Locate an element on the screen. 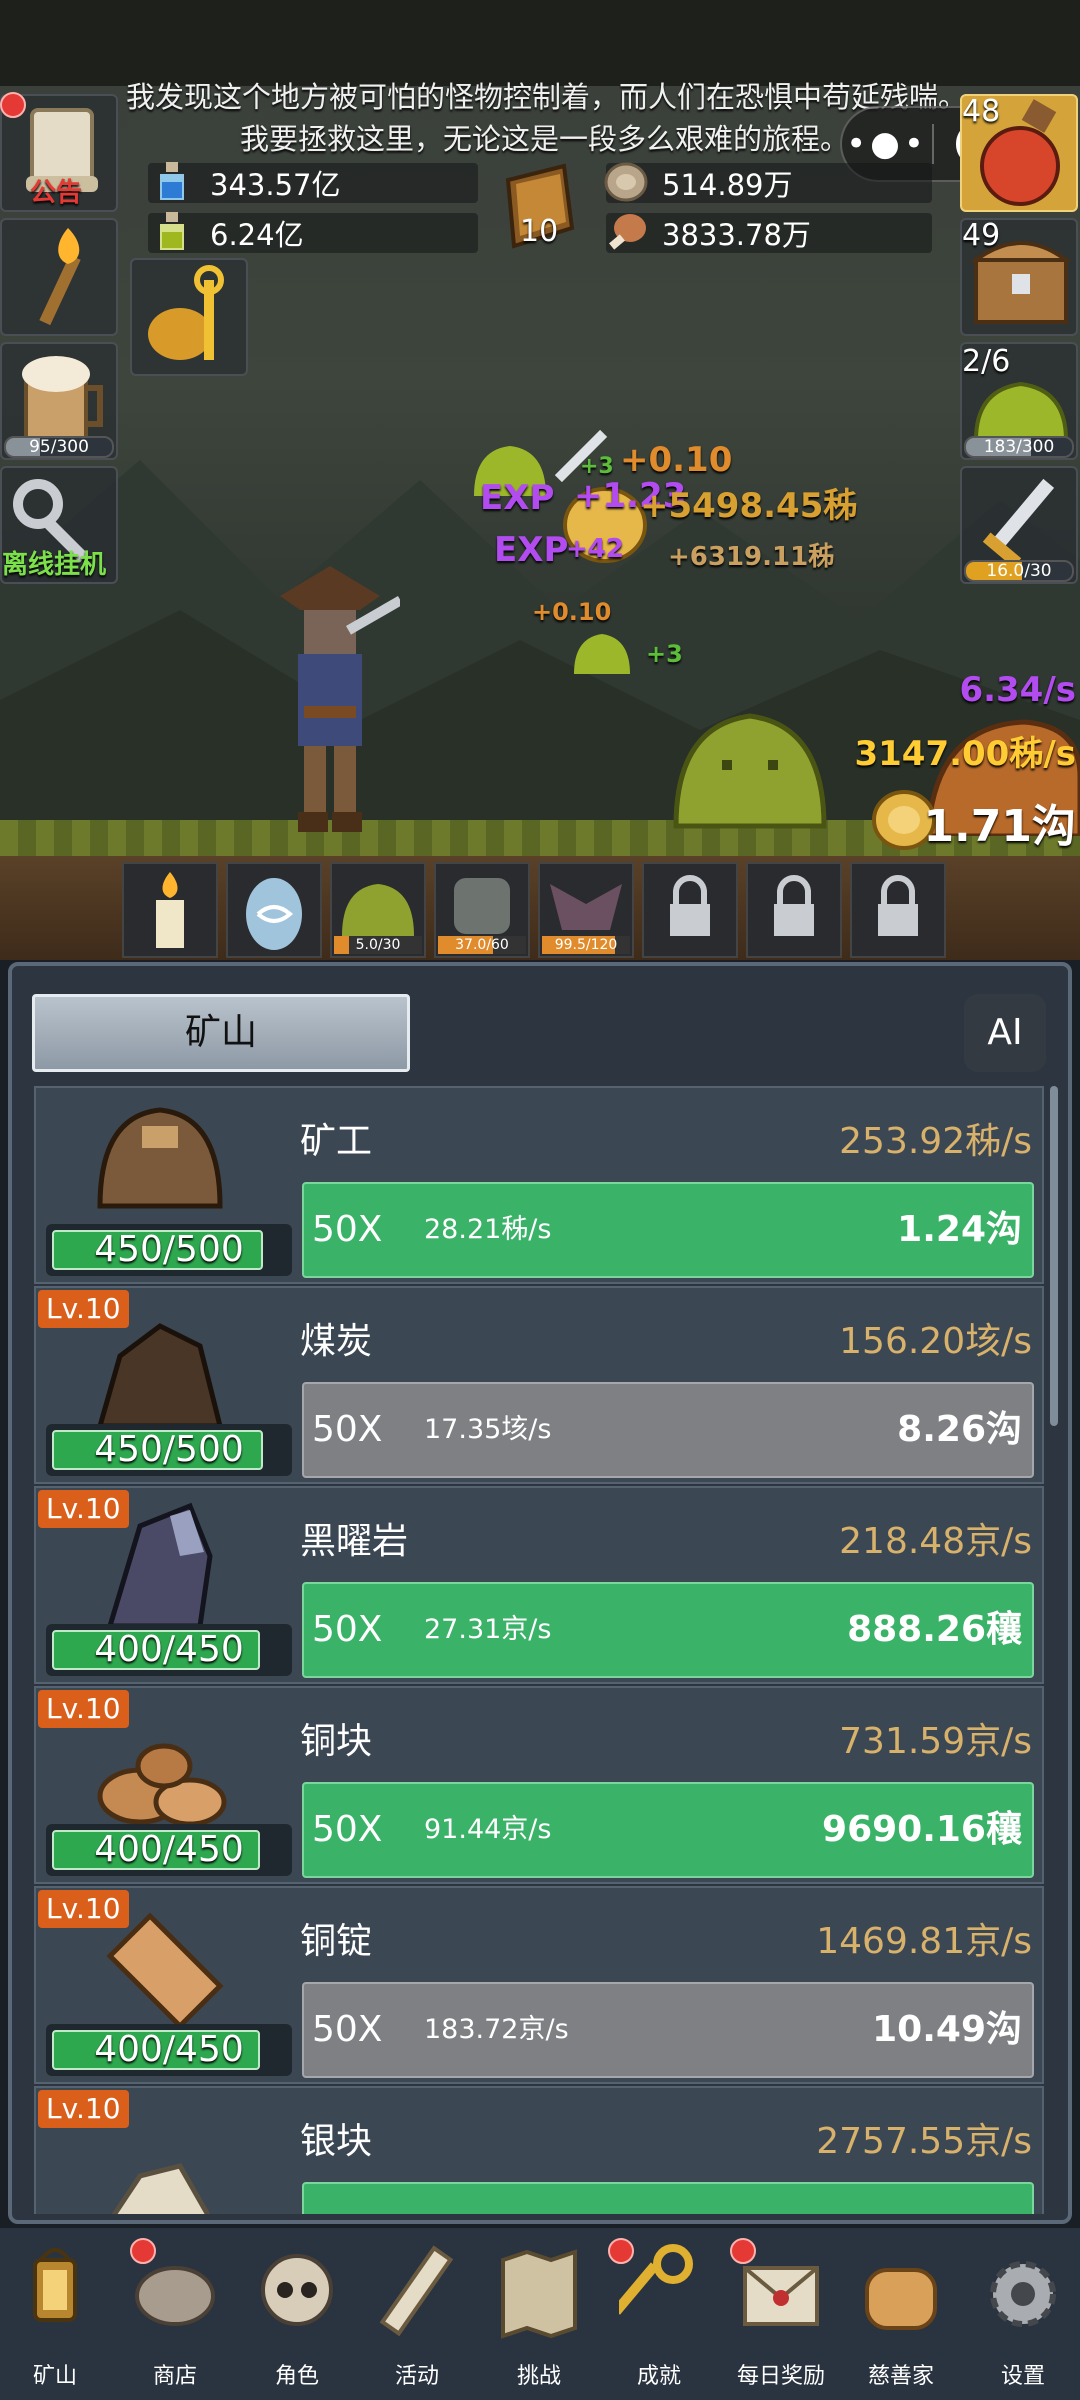 This screenshot has width=1080, height=2400. coal-count-bar: 450/500 is located at coordinates (169, 1450).